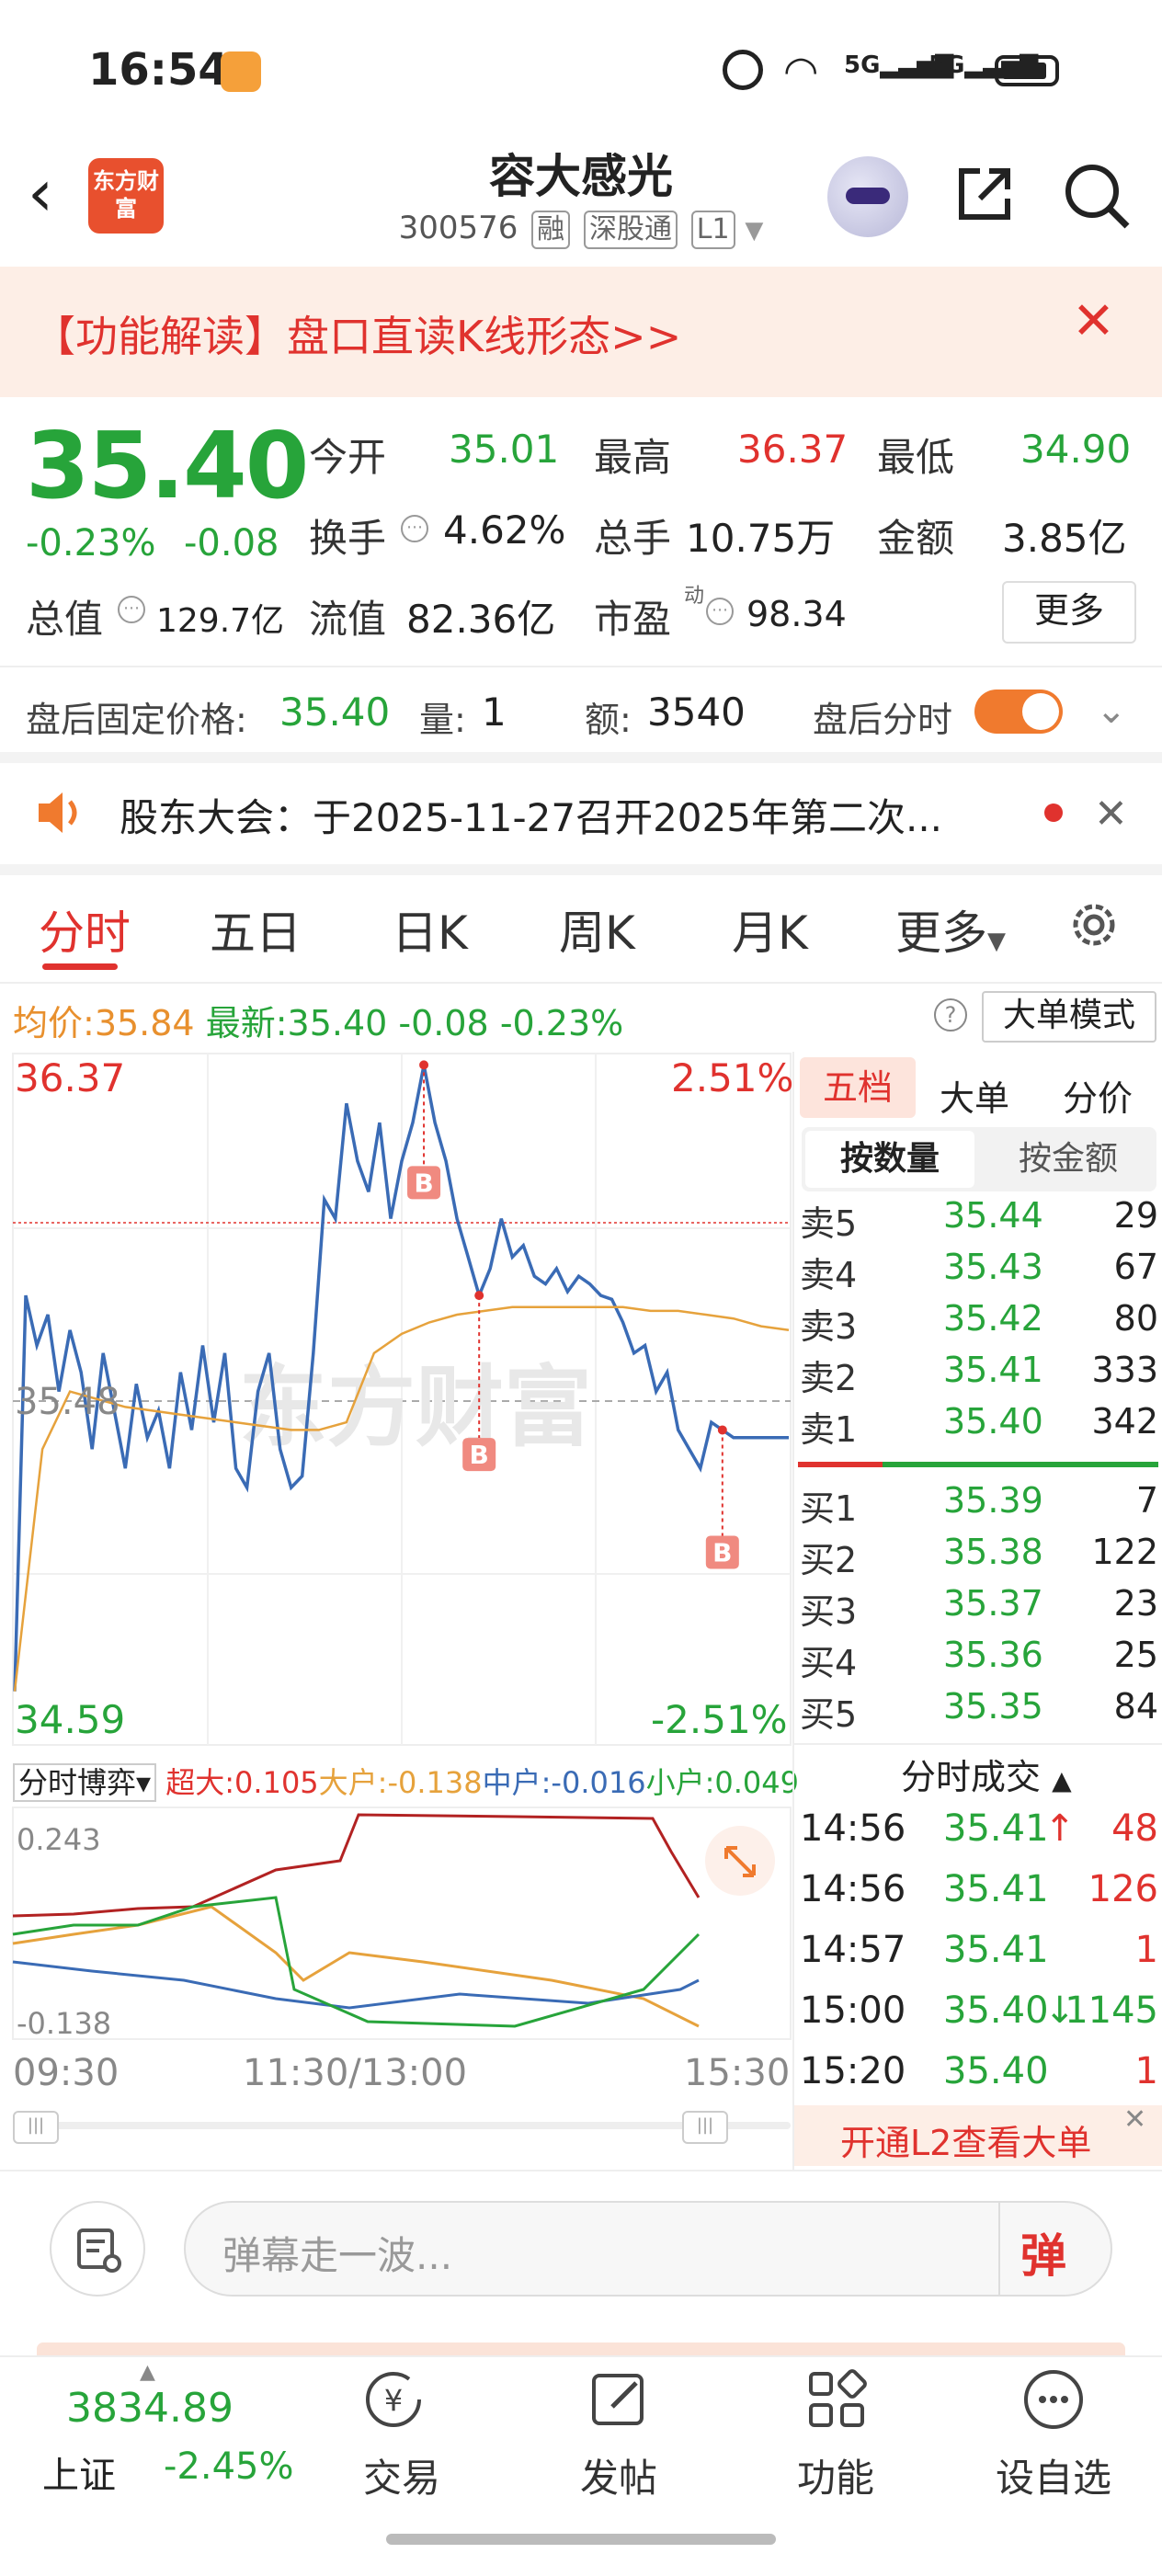 This screenshot has height=2576, width=1162. What do you see at coordinates (829, 1326) in the screenshot?
I see `ask-label: 卖3` at bounding box center [829, 1326].